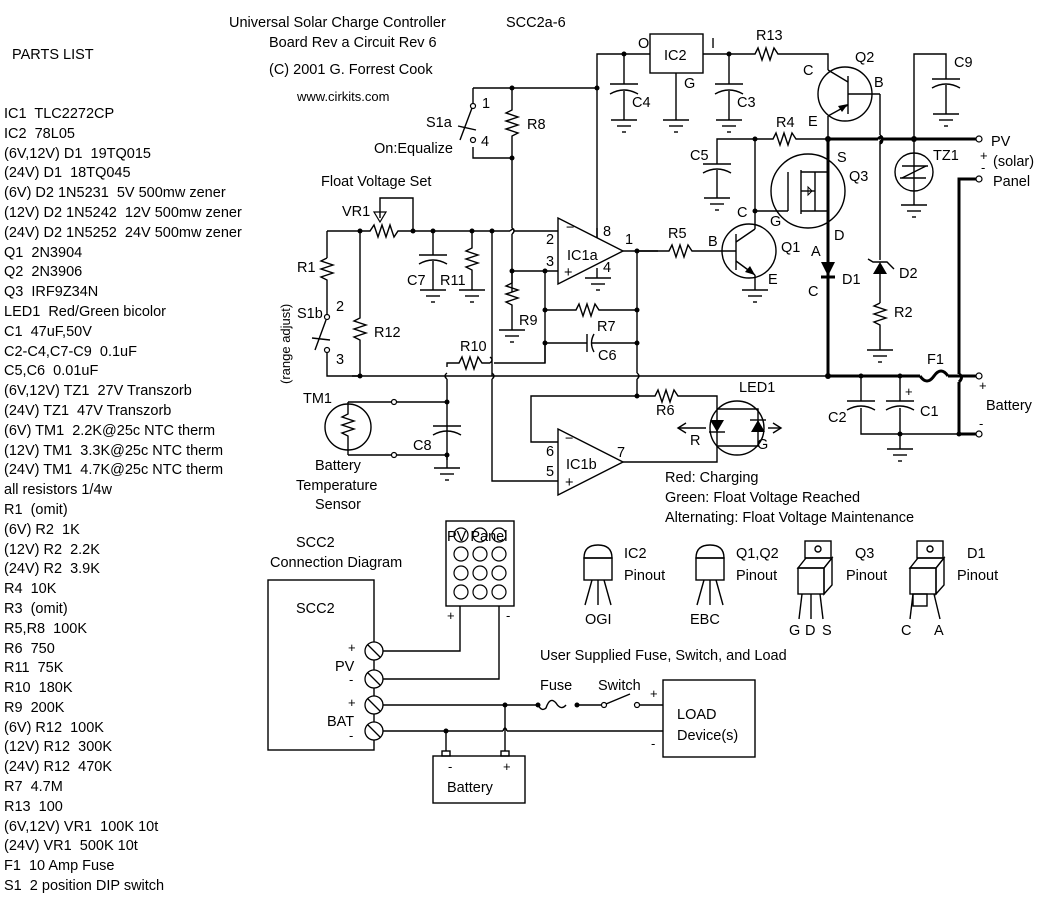  I want to click on capacitor-c7: C7, so click(427, 267).